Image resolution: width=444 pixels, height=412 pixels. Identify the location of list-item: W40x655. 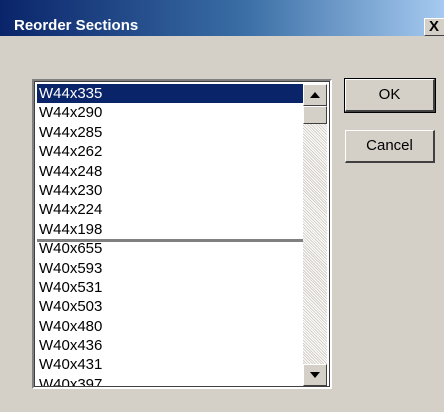
(170, 248).